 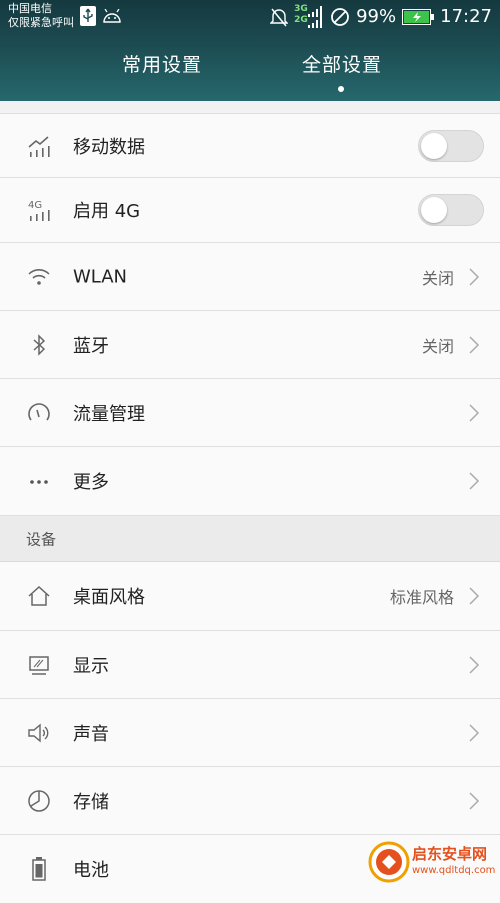 What do you see at coordinates (450, 854) in the screenshot?
I see `watermark-name: 启东安卓网` at bounding box center [450, 854].